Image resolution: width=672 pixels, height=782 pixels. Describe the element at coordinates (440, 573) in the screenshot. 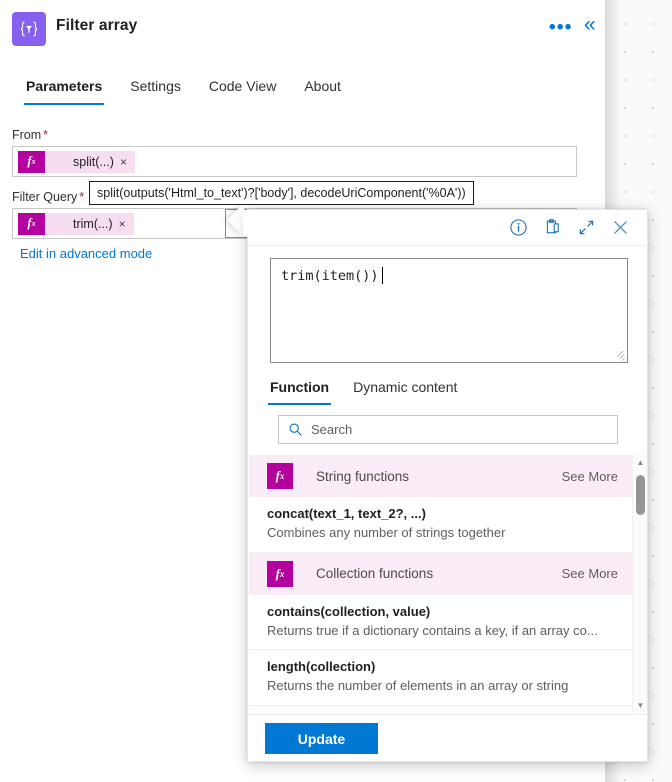

I see `function-group-collection: fx Collection functions See More` at that location.